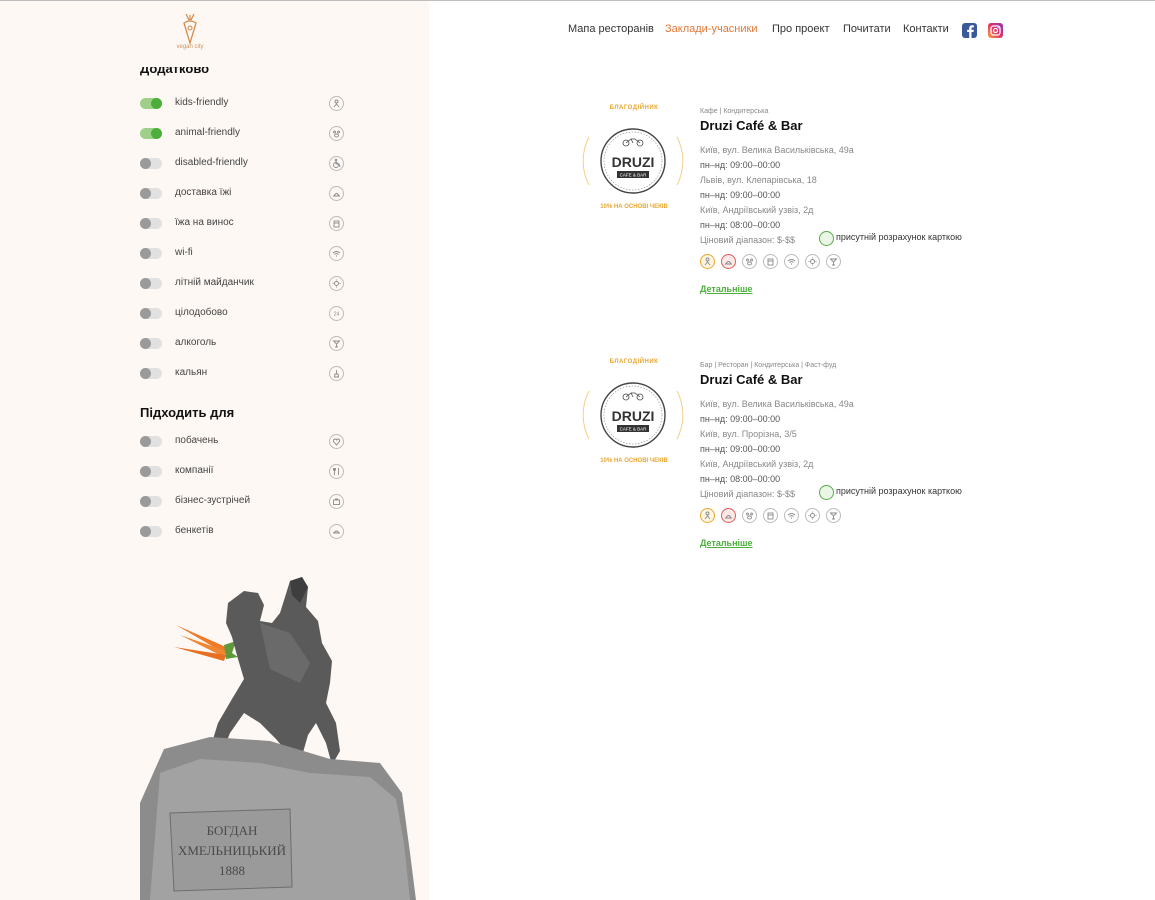  I want to click on filter-option: літній майданчик, so click(242, 284).